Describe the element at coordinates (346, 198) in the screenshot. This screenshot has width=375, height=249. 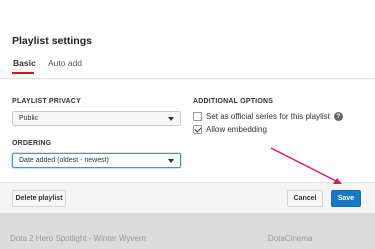
I see `save-button: Save` at that location.